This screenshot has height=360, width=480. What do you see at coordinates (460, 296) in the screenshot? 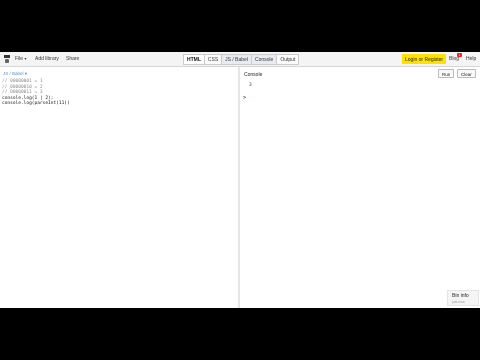
I see `bin-info-title: Bin info` at bounding box center [460, 296].